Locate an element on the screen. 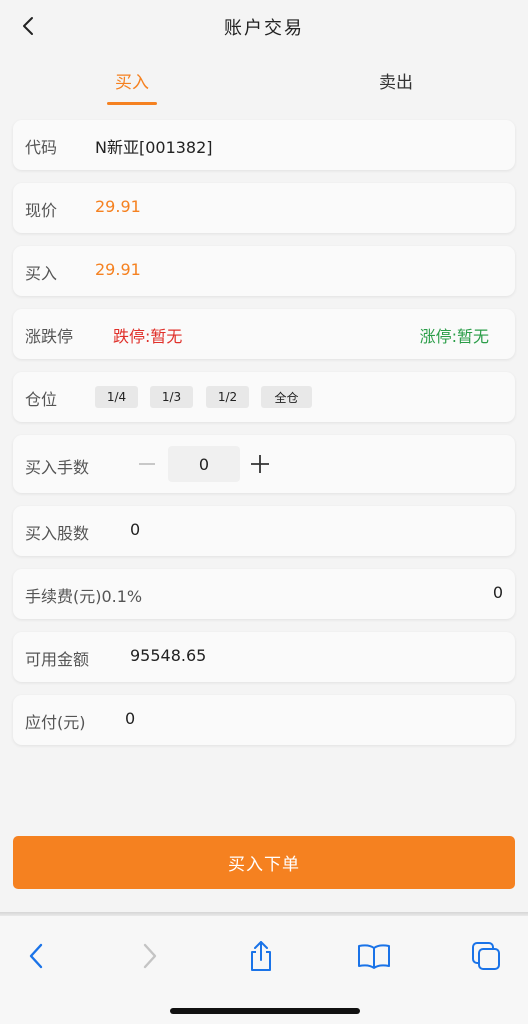  position-row: 仓位 1/4 1/3 1/2 全仓 is located at coordinates (264, 397).